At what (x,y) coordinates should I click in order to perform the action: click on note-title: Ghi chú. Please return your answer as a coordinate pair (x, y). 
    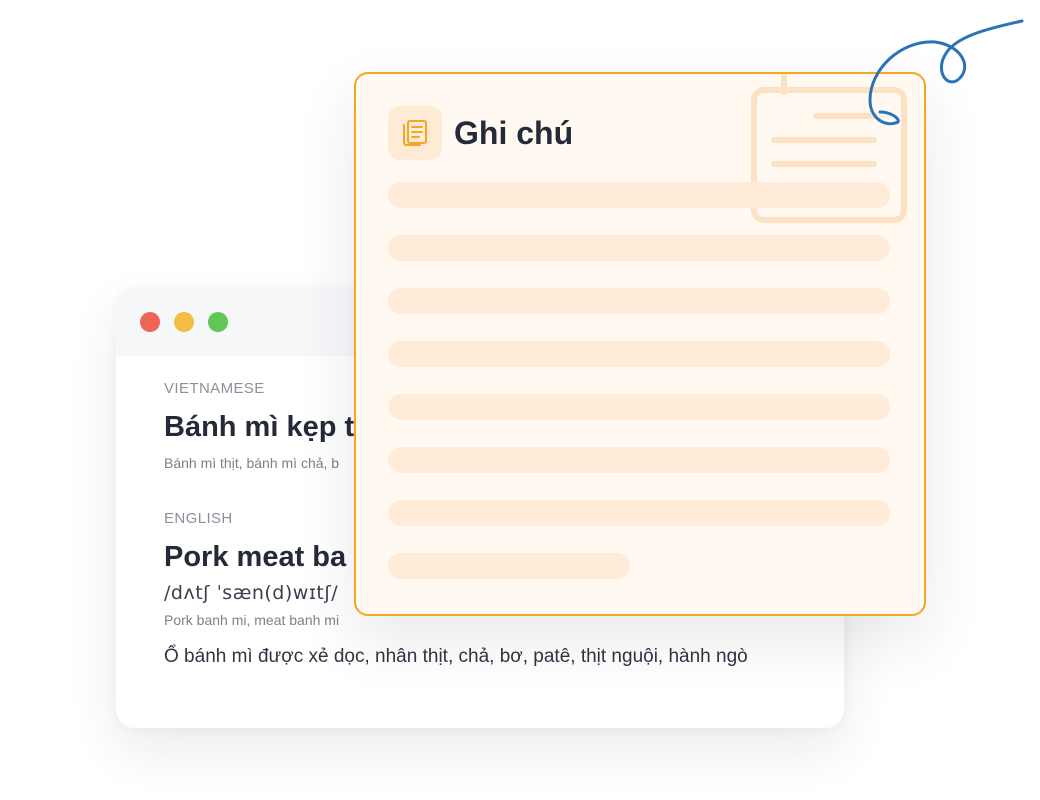
    Looking at the image, I should click on (514, 133).